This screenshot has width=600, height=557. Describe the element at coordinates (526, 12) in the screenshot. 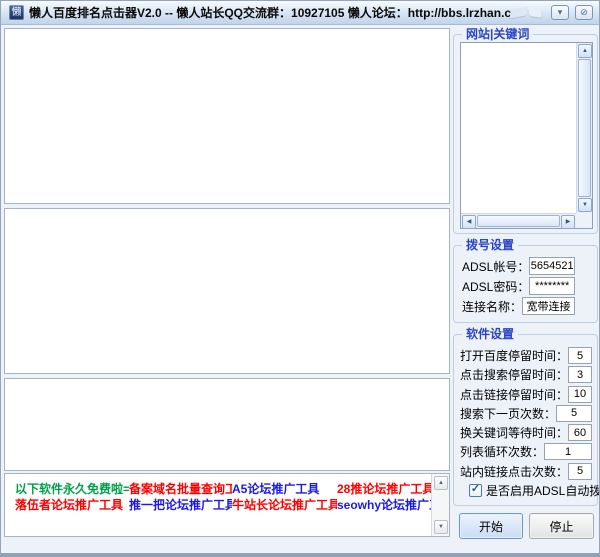

I see `titlebar-decoration` at that location.